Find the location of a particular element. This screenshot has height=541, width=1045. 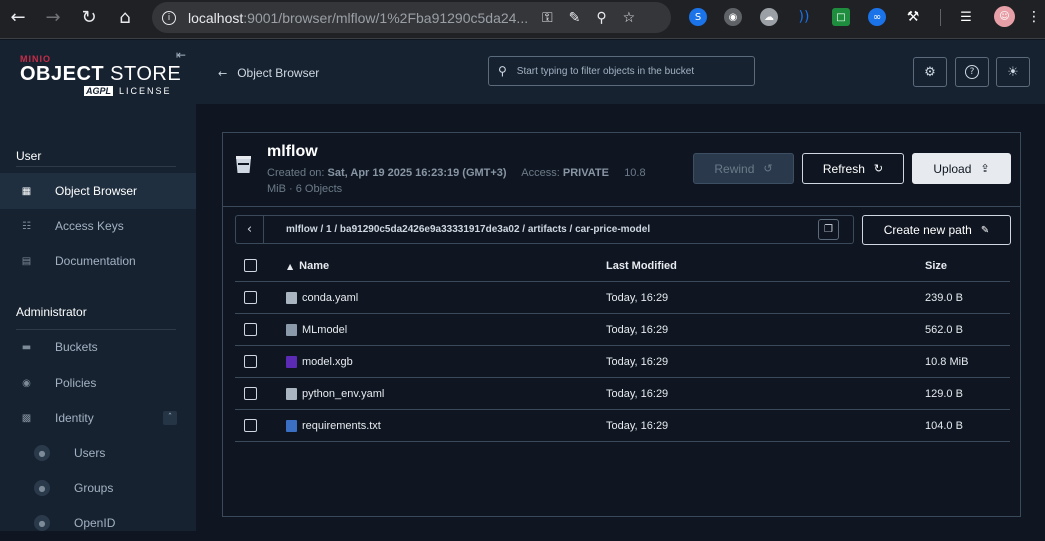

sidebar-item-users: ● Users is located at coordinates (98, 453).